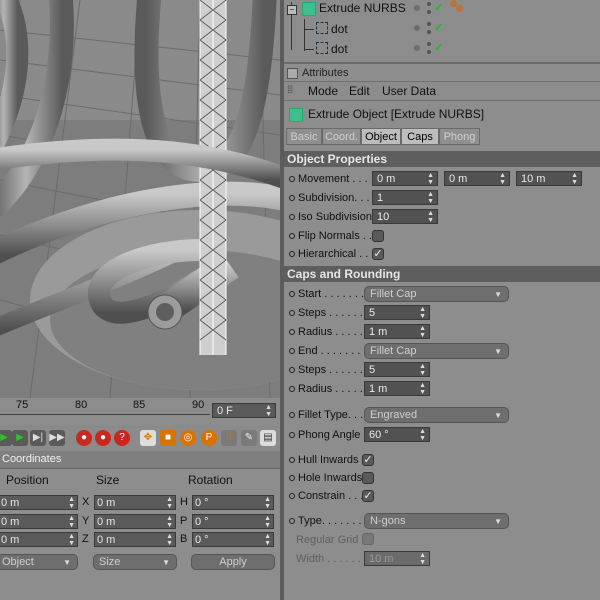 The image size is (600, 600). Describe the element at coordinates (381, 136) in the screenshot. I see `tab-object: Object` at that location.